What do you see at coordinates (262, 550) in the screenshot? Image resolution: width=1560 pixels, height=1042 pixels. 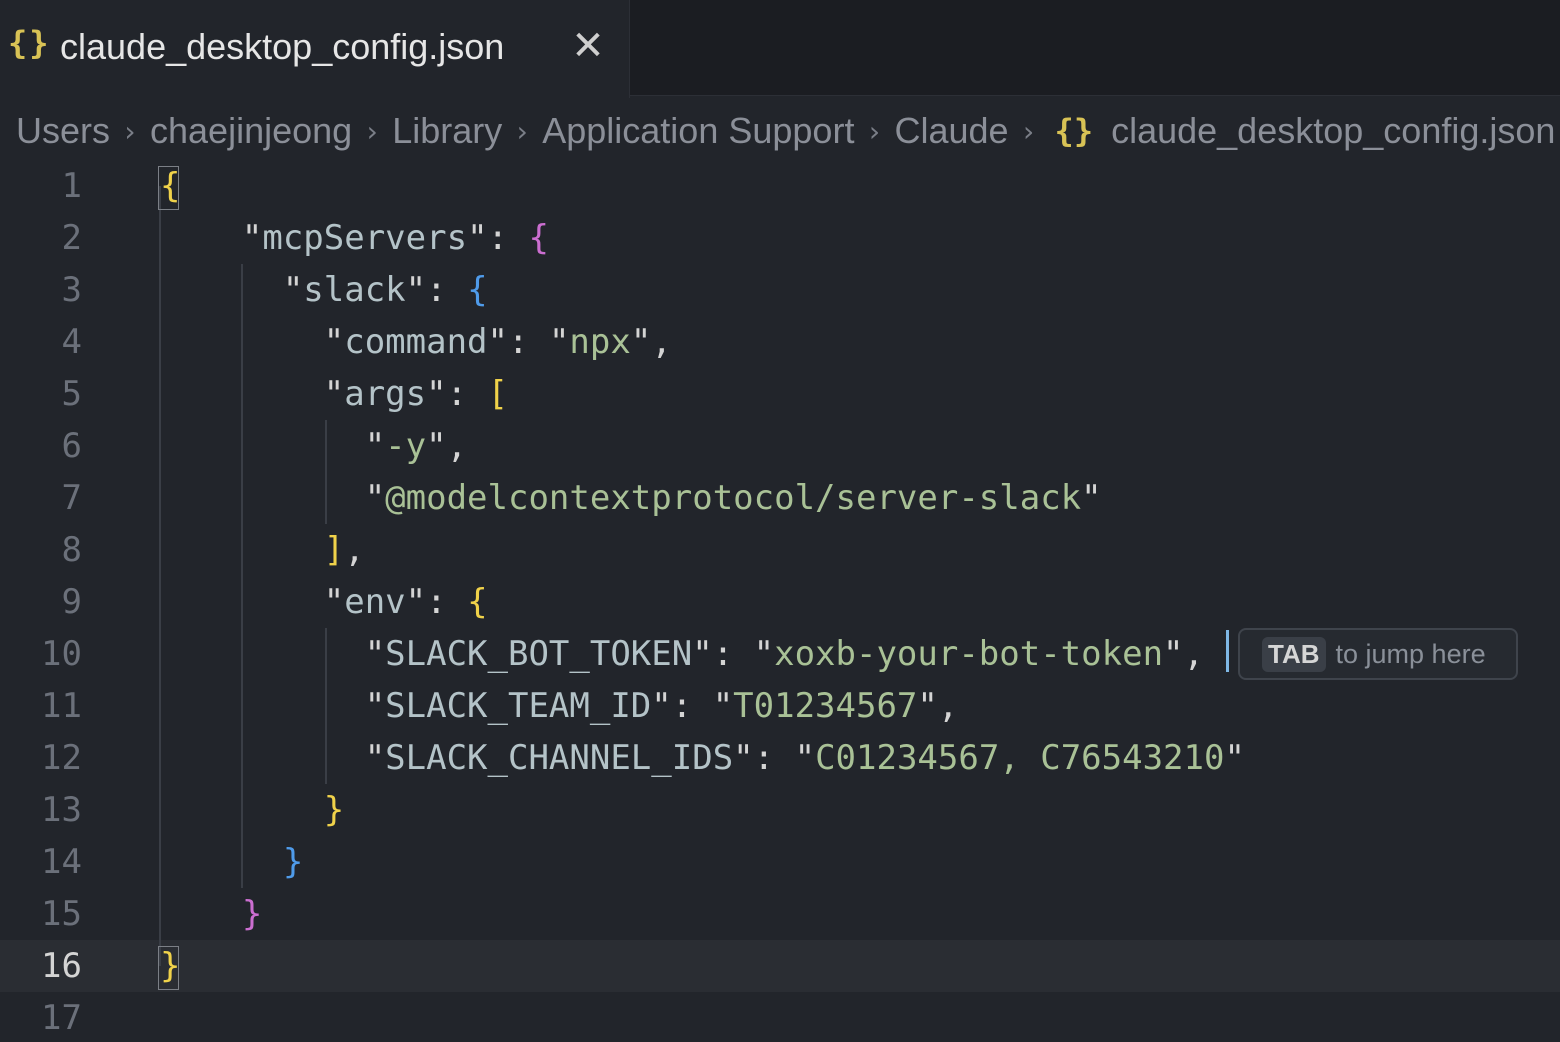 I see `code-text: ],` at bounding box center [262, 550].